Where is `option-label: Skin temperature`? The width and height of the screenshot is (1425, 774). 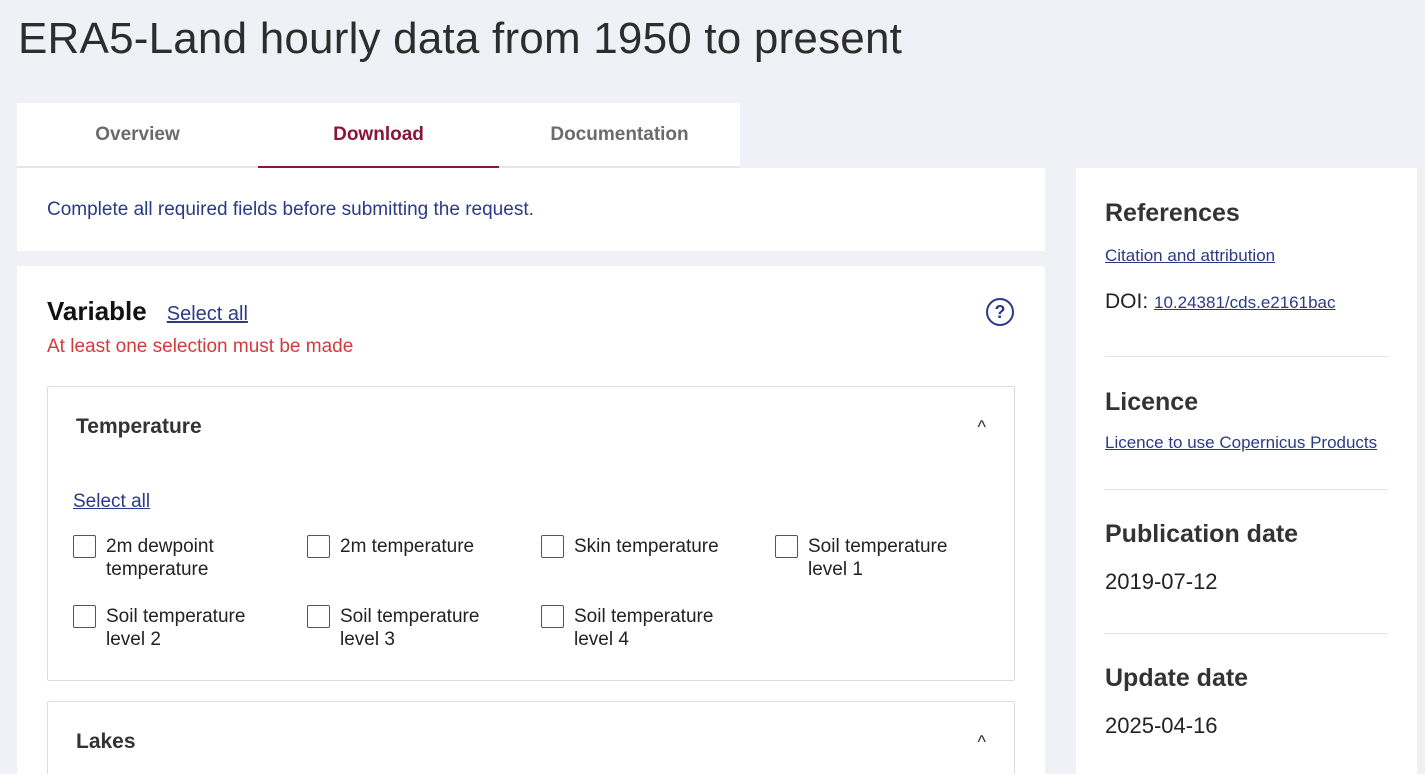
option-label: Skin temperature is located at coordinates (646, 546).